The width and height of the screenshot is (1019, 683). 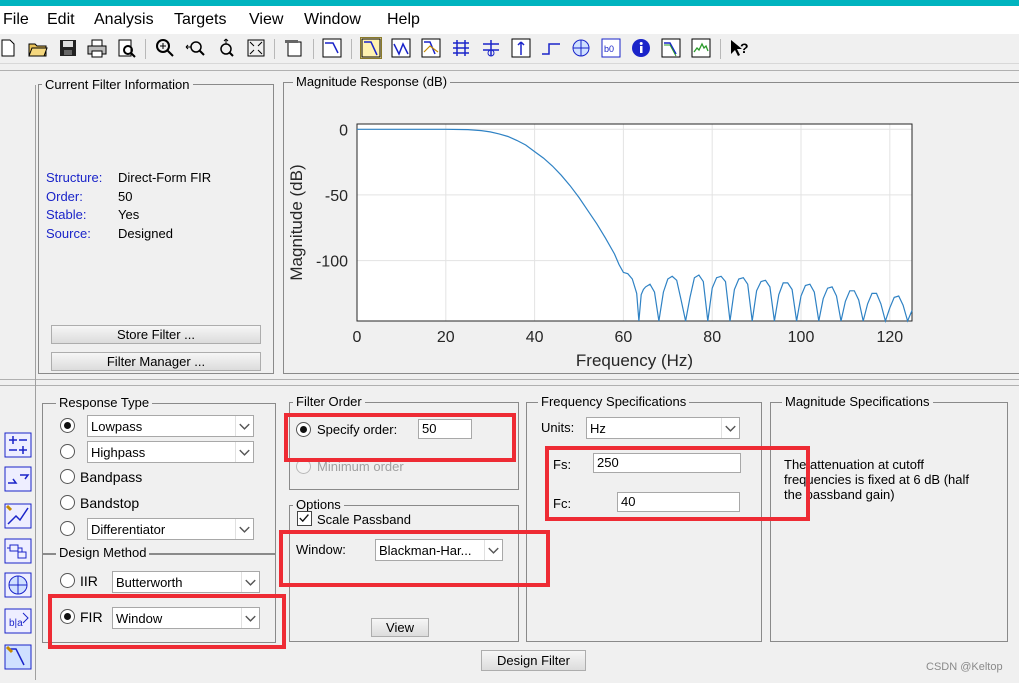 I want to click on structure-label: Structure:, so click(x=74, y=177).